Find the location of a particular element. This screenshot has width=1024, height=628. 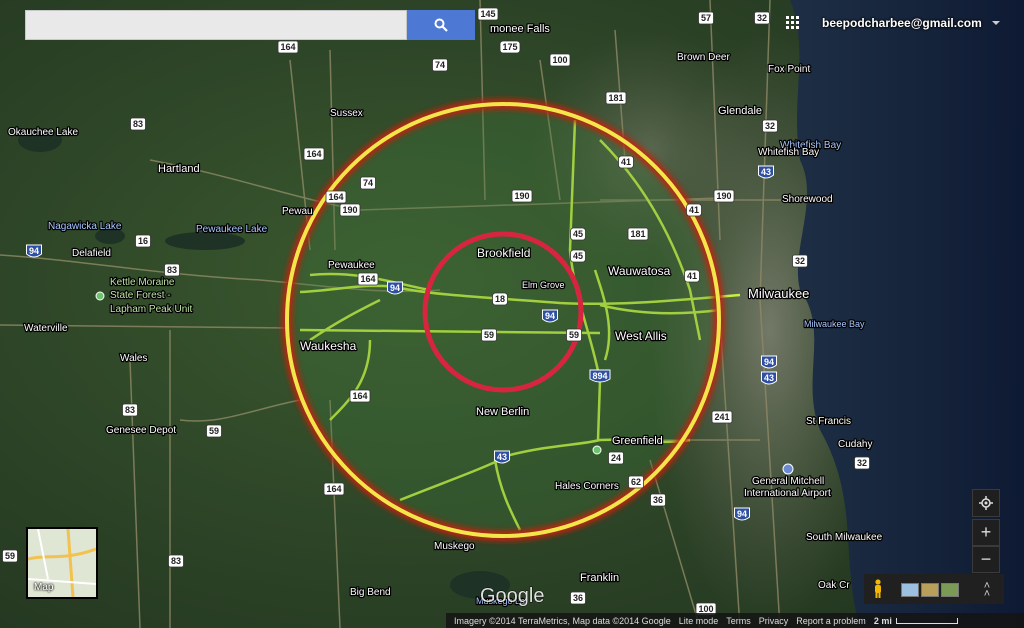

route-shield-label: 24 is located at coordinates (616, 458).